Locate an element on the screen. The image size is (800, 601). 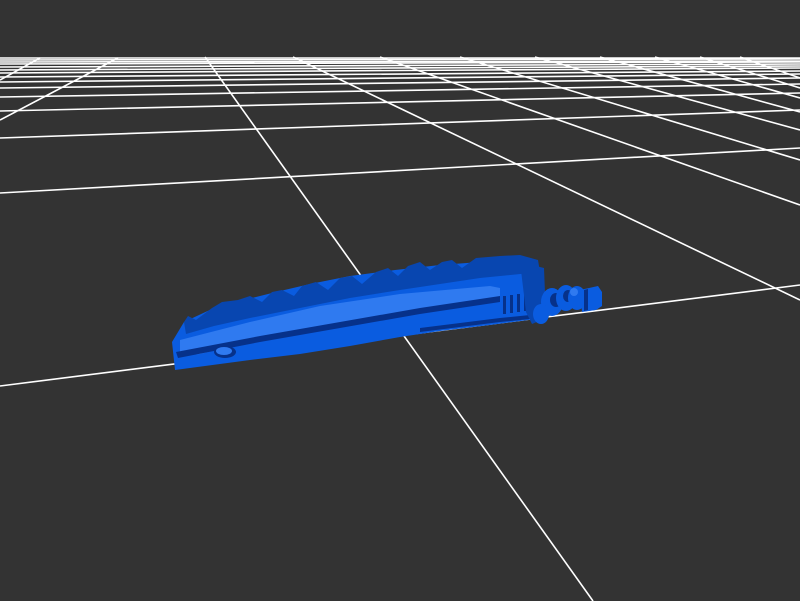
pommel-ring is located at coordinates (586, 300).